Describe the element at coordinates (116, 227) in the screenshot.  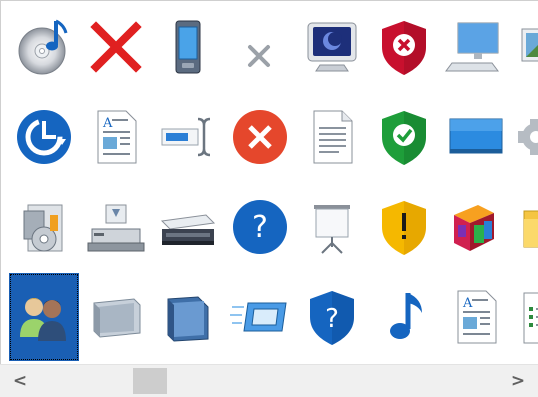
I see `printer-scanner-icon` at that location.